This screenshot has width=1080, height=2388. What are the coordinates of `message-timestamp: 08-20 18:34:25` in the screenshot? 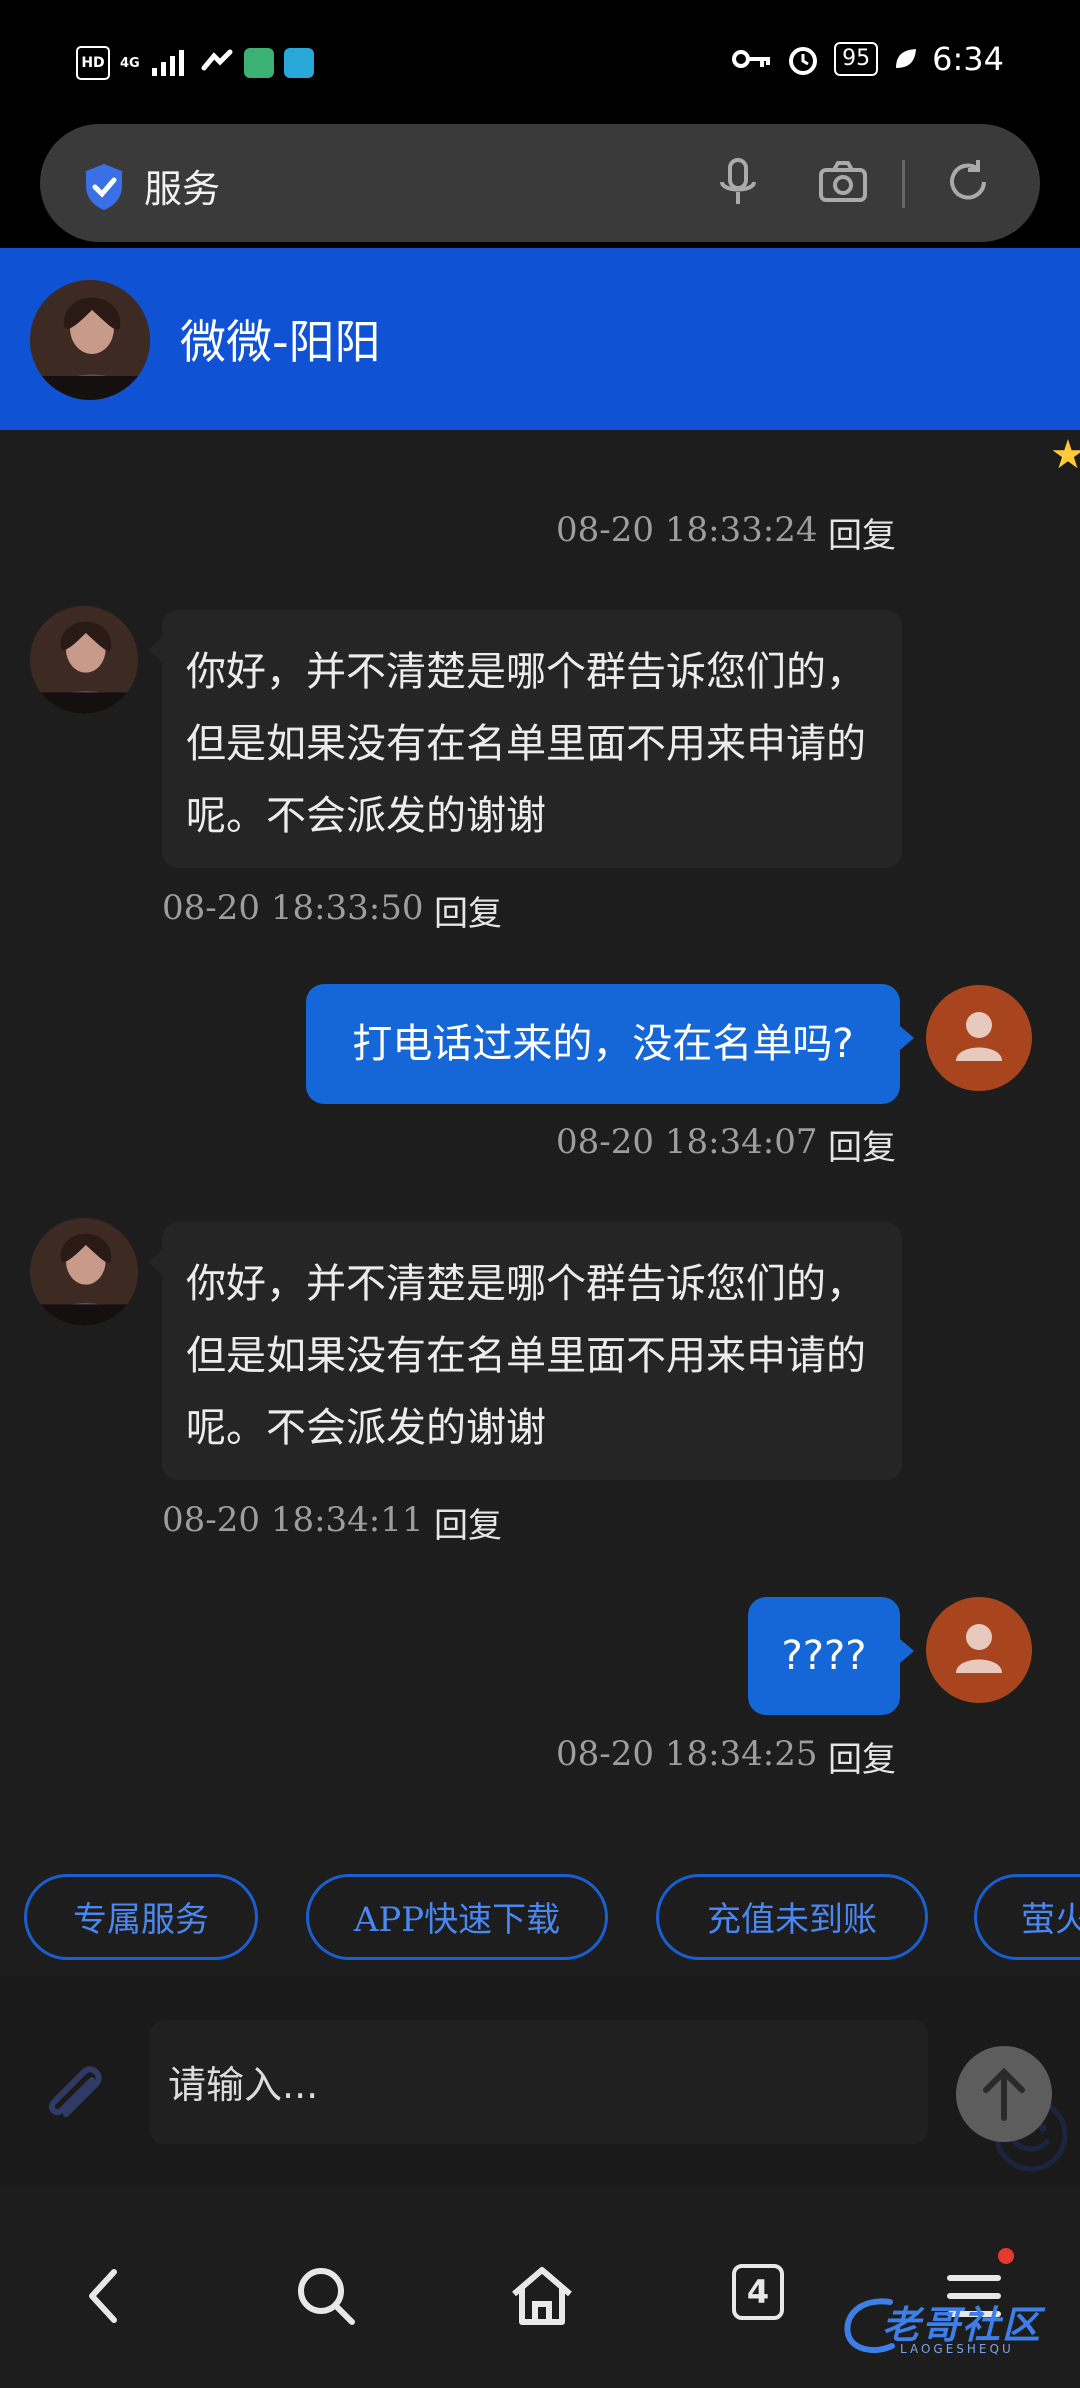 It's located at (687, 1754).